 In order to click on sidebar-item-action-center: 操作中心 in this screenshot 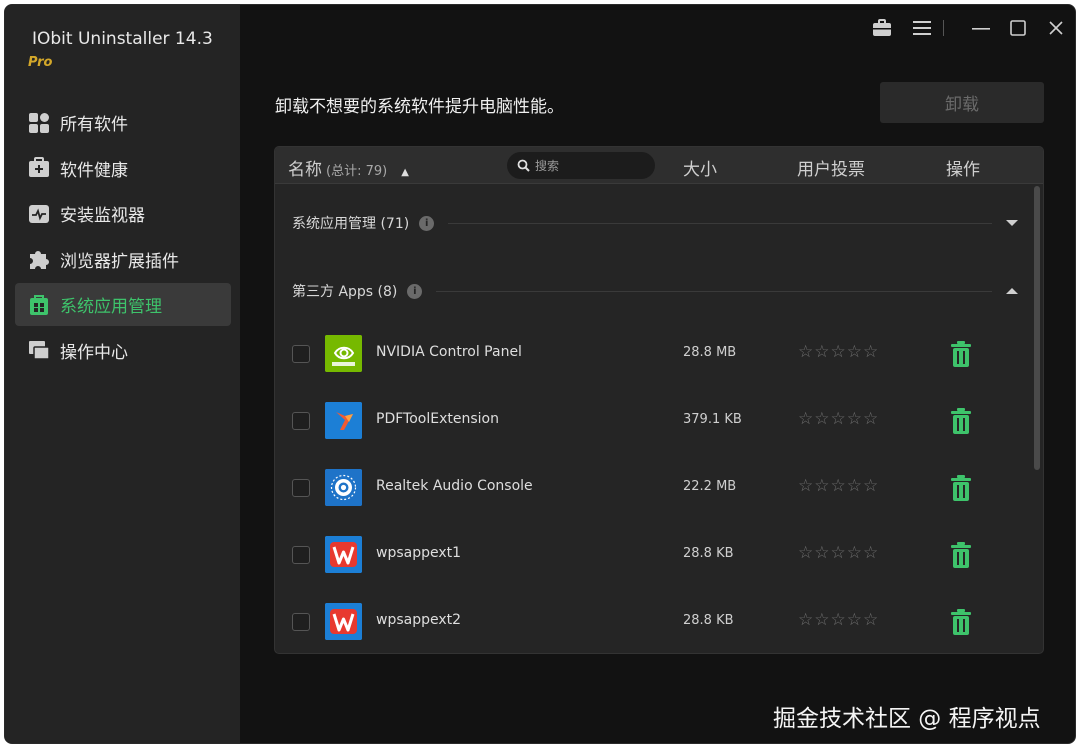, I will do `click(123, 350)`.